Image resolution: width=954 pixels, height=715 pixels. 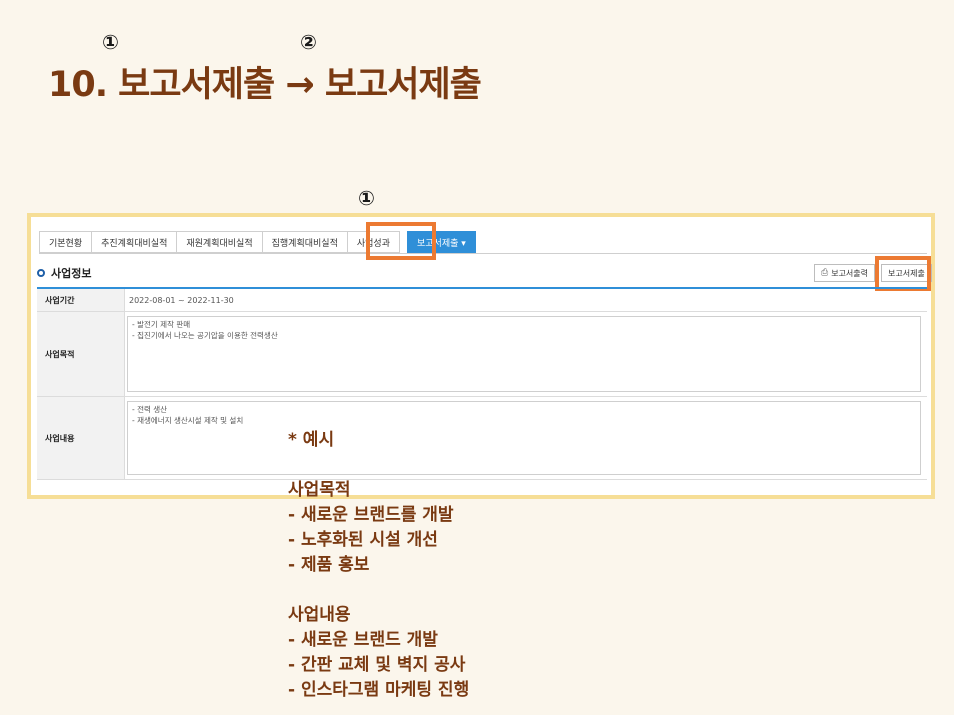 I want to click on print-report-label: 보고서출력, so click(x=850, y=273).